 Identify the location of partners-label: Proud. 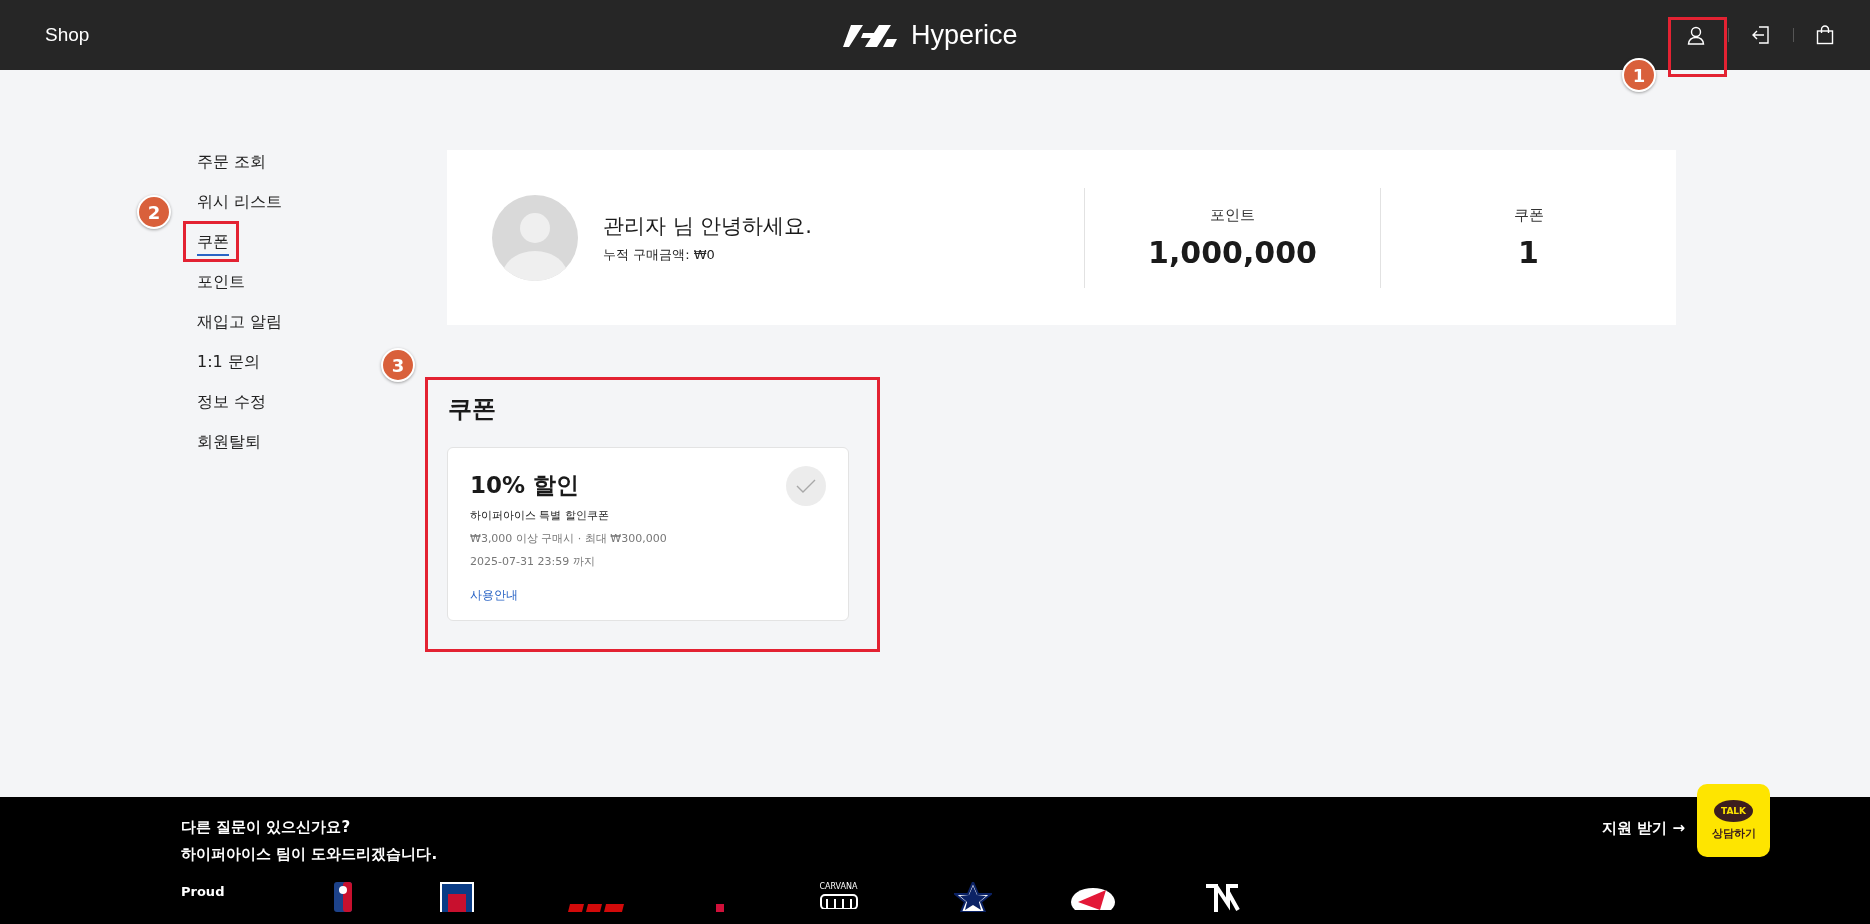
(203, 891).